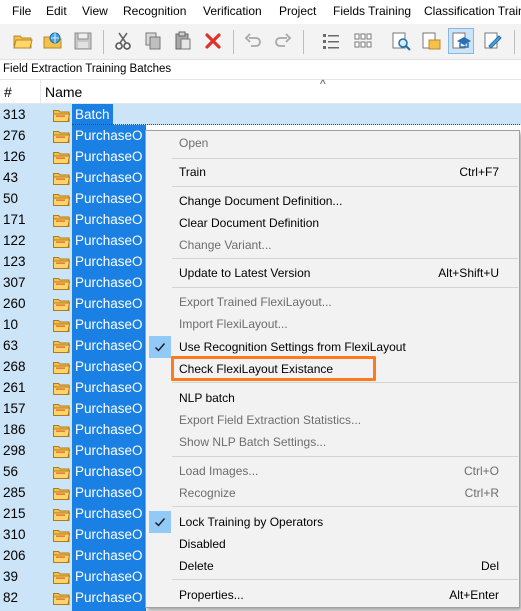 The height and width of the screenshot is (611, 521). What do you see at coordinates (21, 11) in the screenshot?
I see `menu-file: File` at bounding box center [21, 11].